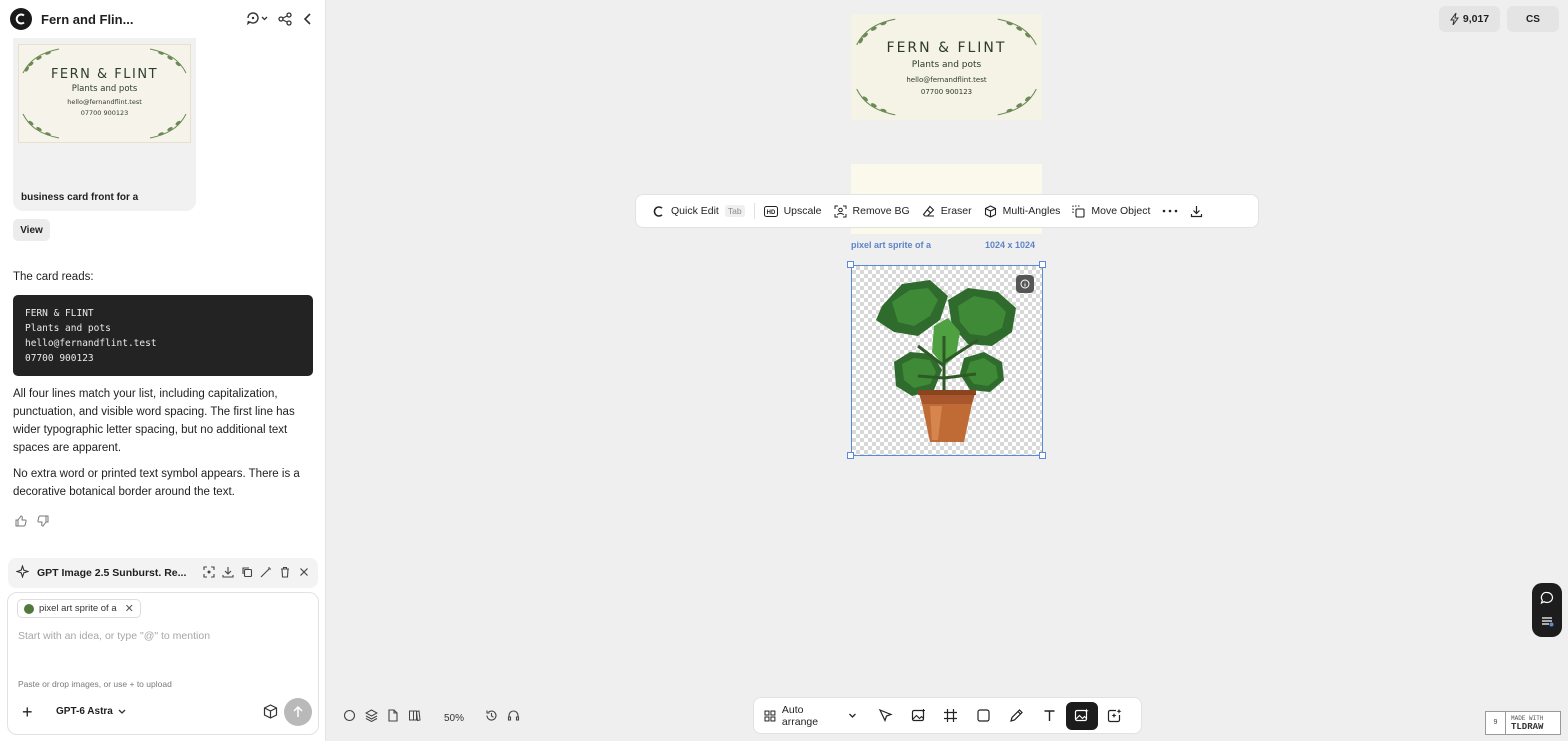 This screenshot has width=1568, height=741. What do you see at coordinates (810, 716) in the screenshot?
I see `auto-arrange-dropdown: Auto arrange` at bounding box center [810, 716].